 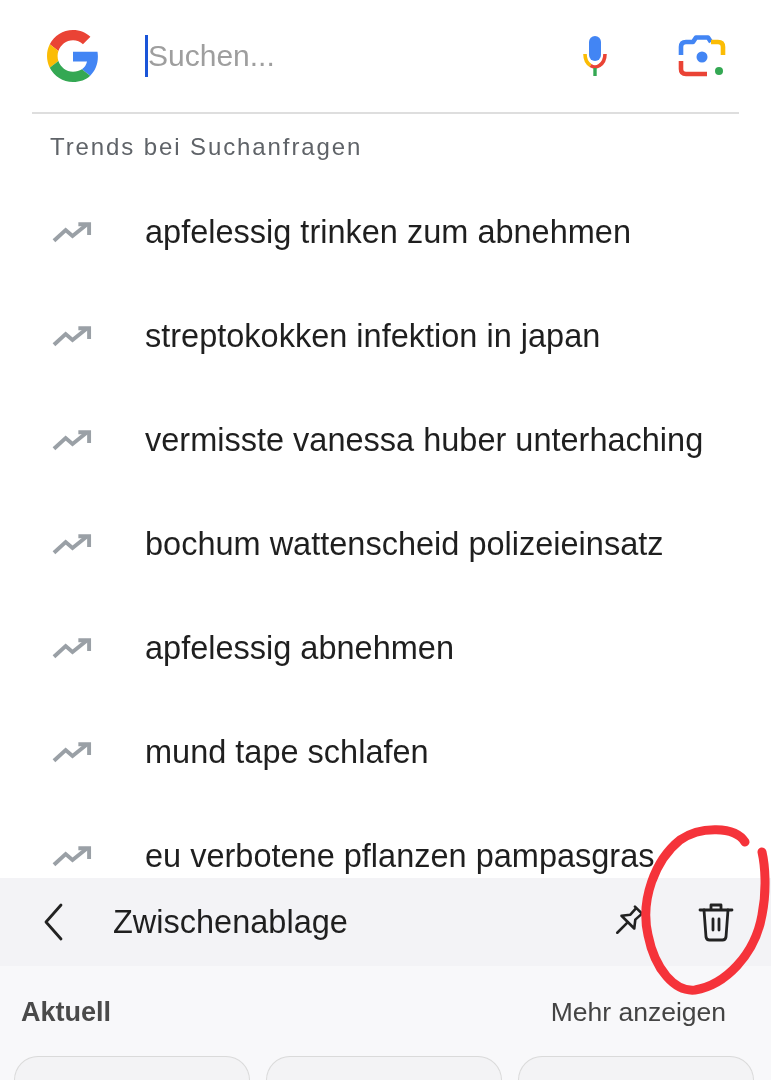 I want to click on trash-icon, so click(x=716, y=922).